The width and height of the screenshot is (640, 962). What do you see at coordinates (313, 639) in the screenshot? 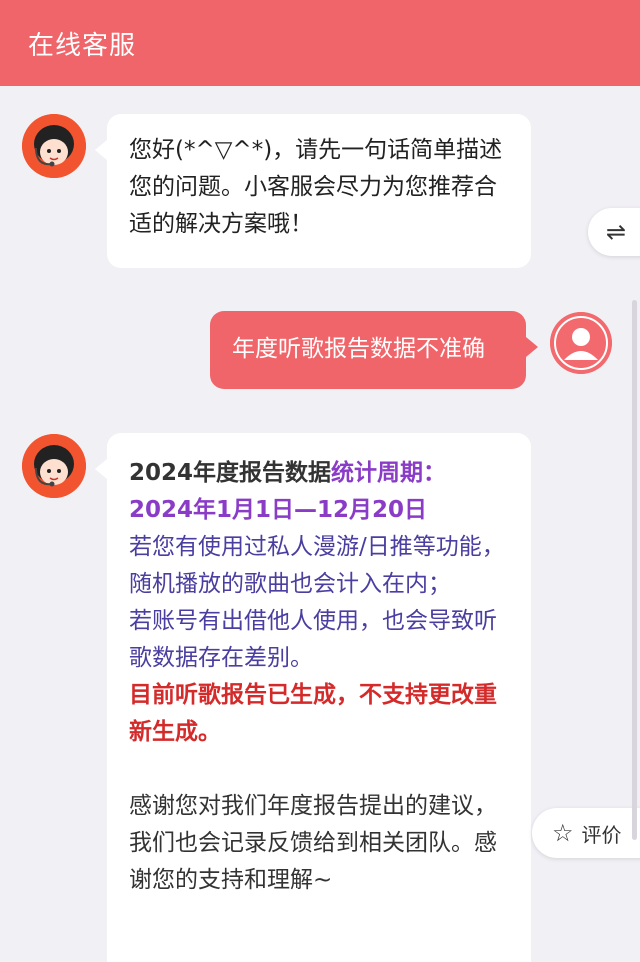
I see `note-shared-account: 若账号有出借他人使用，也会导致听歌数据存在差别。` at bounding box center [313, 639].